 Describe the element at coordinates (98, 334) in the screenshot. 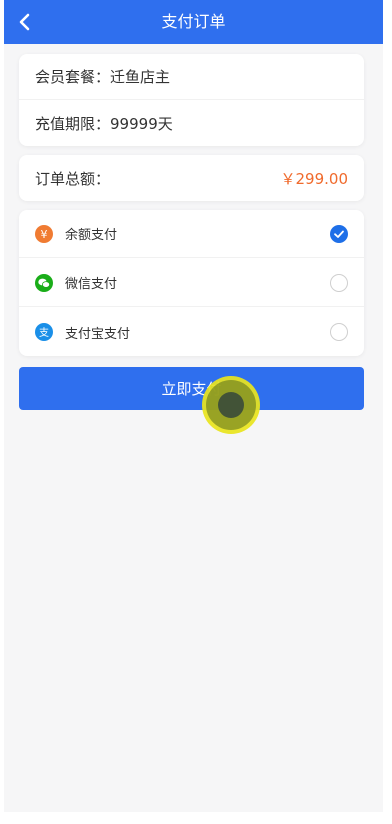

I see `payment-option-label: 支付宝支付` at that location.